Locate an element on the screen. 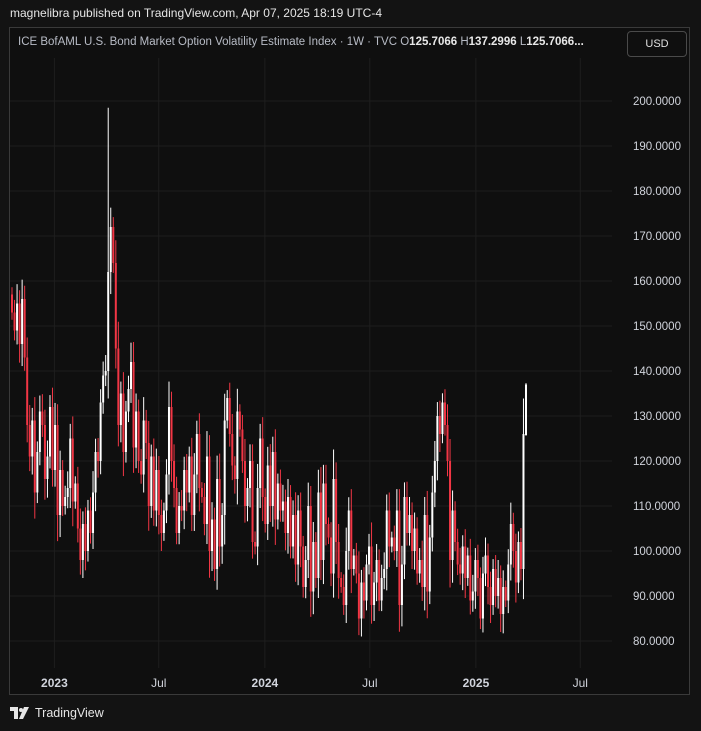  tradingview-logo: TradingView is located at coordinates (57, 713).